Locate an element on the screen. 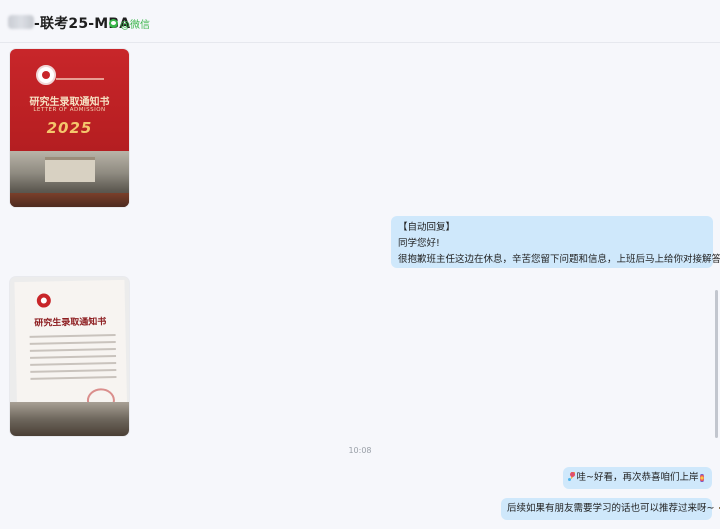 The image size is (720, 529). cover-subtitle: LETTER OF ADMISSION is located at coordinates (69, 110).